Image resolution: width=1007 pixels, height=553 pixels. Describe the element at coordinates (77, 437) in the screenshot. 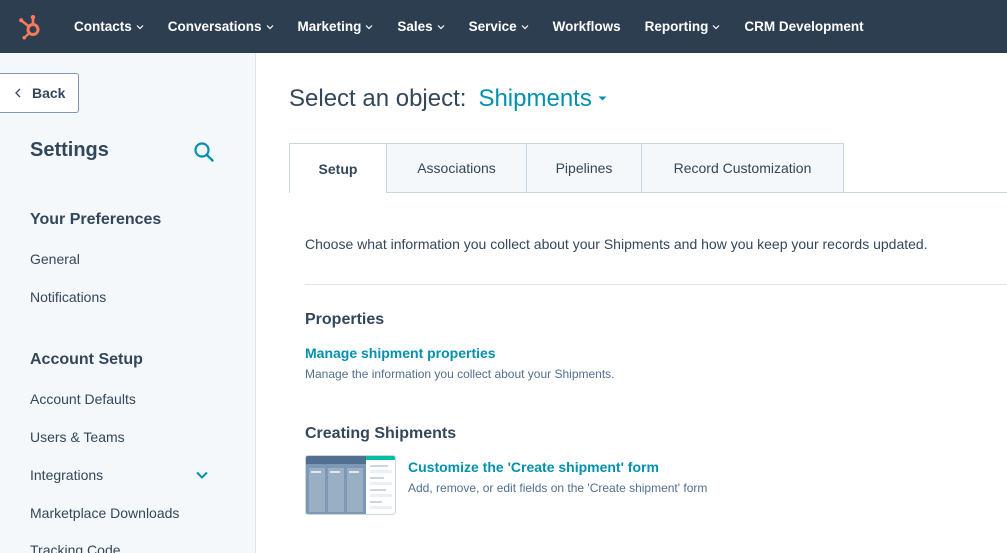

I see `sidebar-item-users-teams: Users & Teams` at that location.